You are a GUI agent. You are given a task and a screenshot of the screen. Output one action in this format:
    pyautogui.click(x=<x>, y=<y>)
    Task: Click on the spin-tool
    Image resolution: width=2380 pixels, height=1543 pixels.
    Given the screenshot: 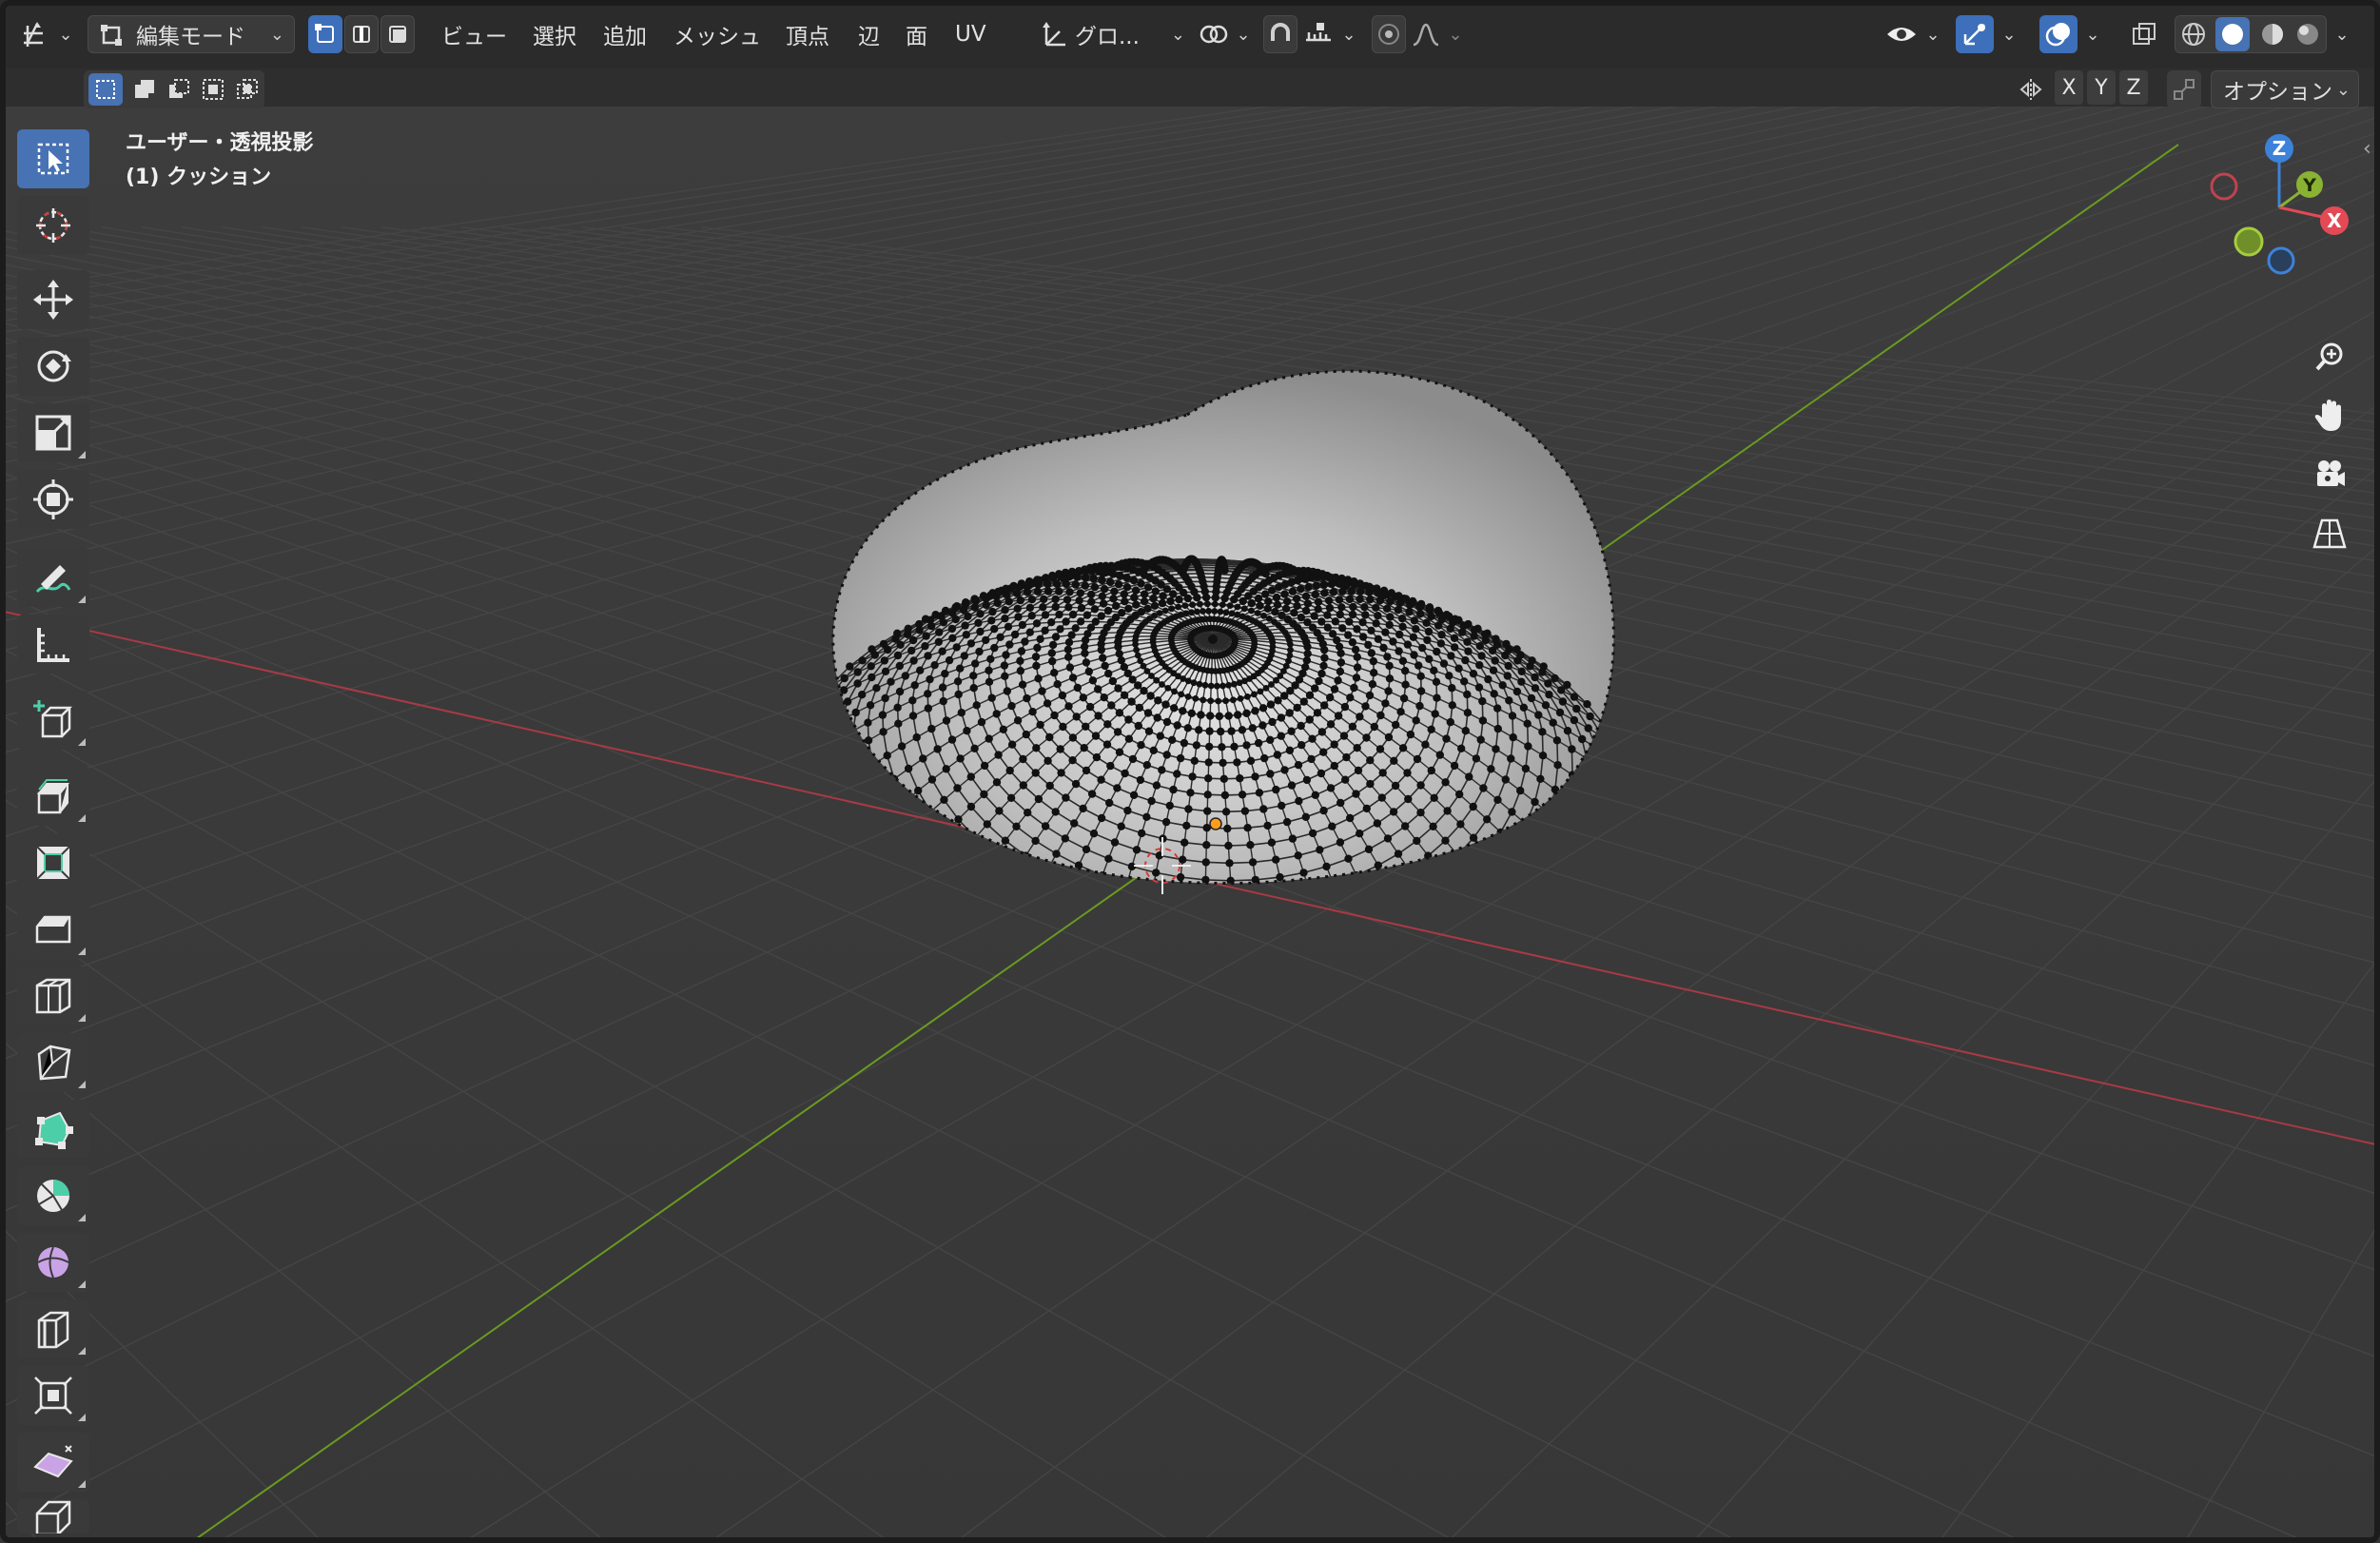 What is the action you would take?
    pyautogui.click(x=53, y=1195)
    